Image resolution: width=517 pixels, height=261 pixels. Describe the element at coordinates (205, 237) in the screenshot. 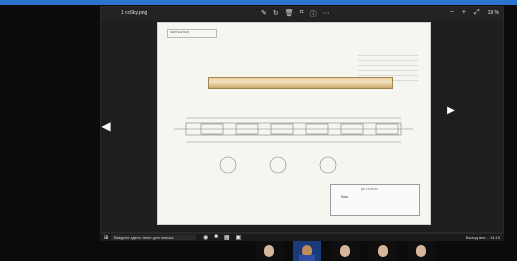

I see `edge-icon: ◉` at that location.